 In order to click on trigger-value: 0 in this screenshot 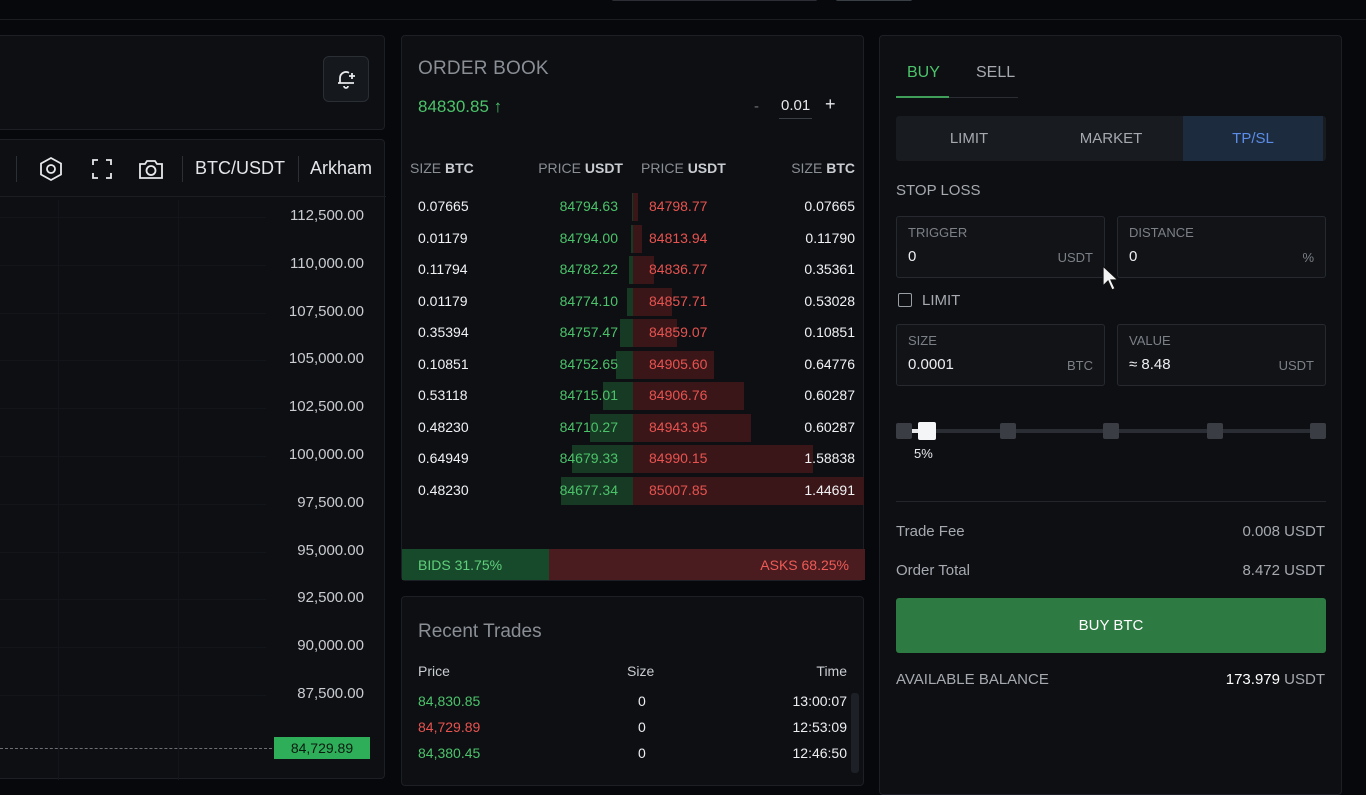, I will do `click(912, 256)`.